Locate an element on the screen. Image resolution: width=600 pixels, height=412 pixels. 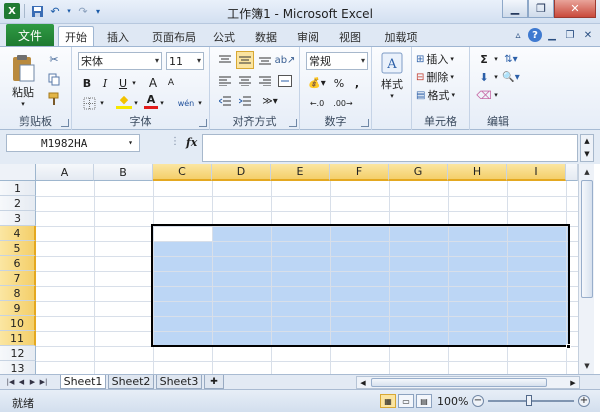
tab-file: 文件 is located at coordinates (30, 35).